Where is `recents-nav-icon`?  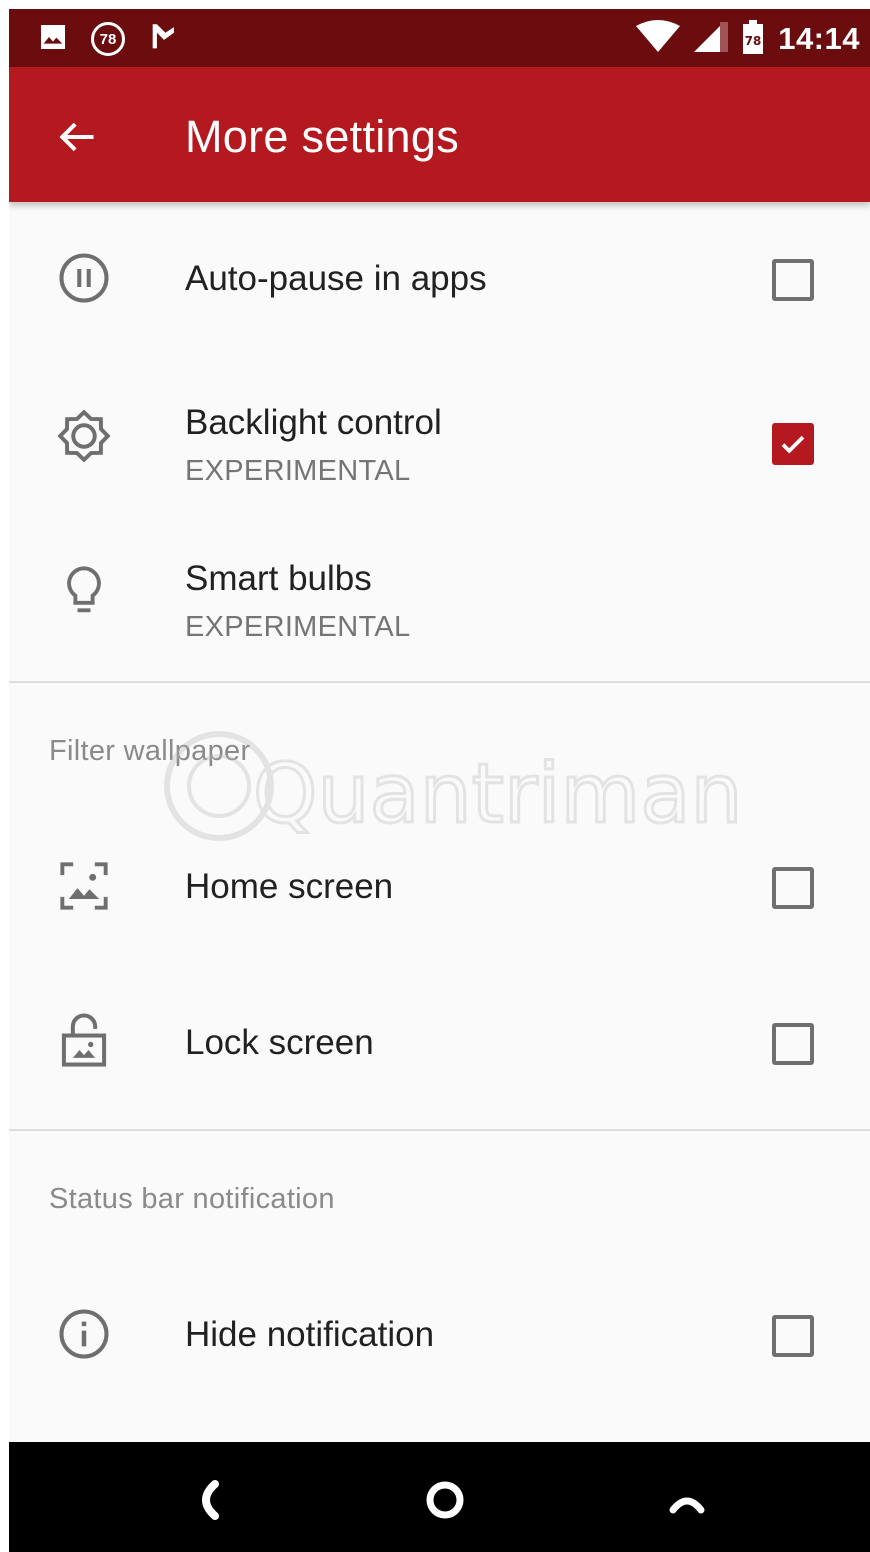 recents-nav-icon is located at coordinates (687, 1505).